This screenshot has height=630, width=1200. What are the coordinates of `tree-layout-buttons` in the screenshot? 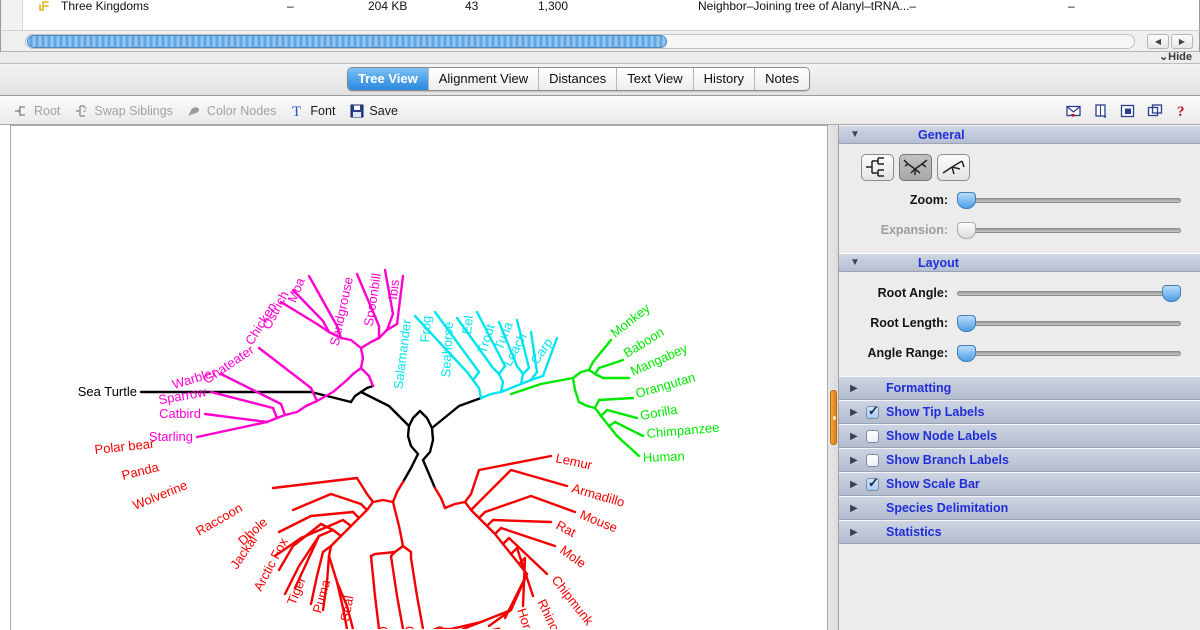 It's located at (1019, 164).